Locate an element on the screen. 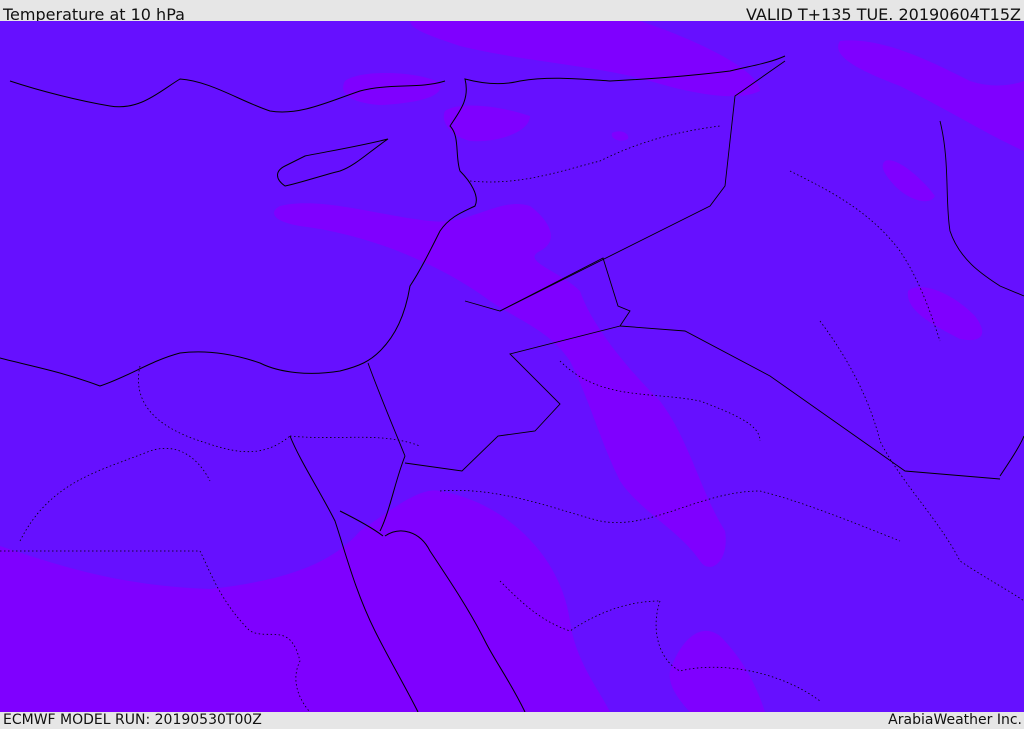 The height and width of the screenshot is (729, 1024). credit: ArabiaWeather Inc. is located at coordinates (955, 720).